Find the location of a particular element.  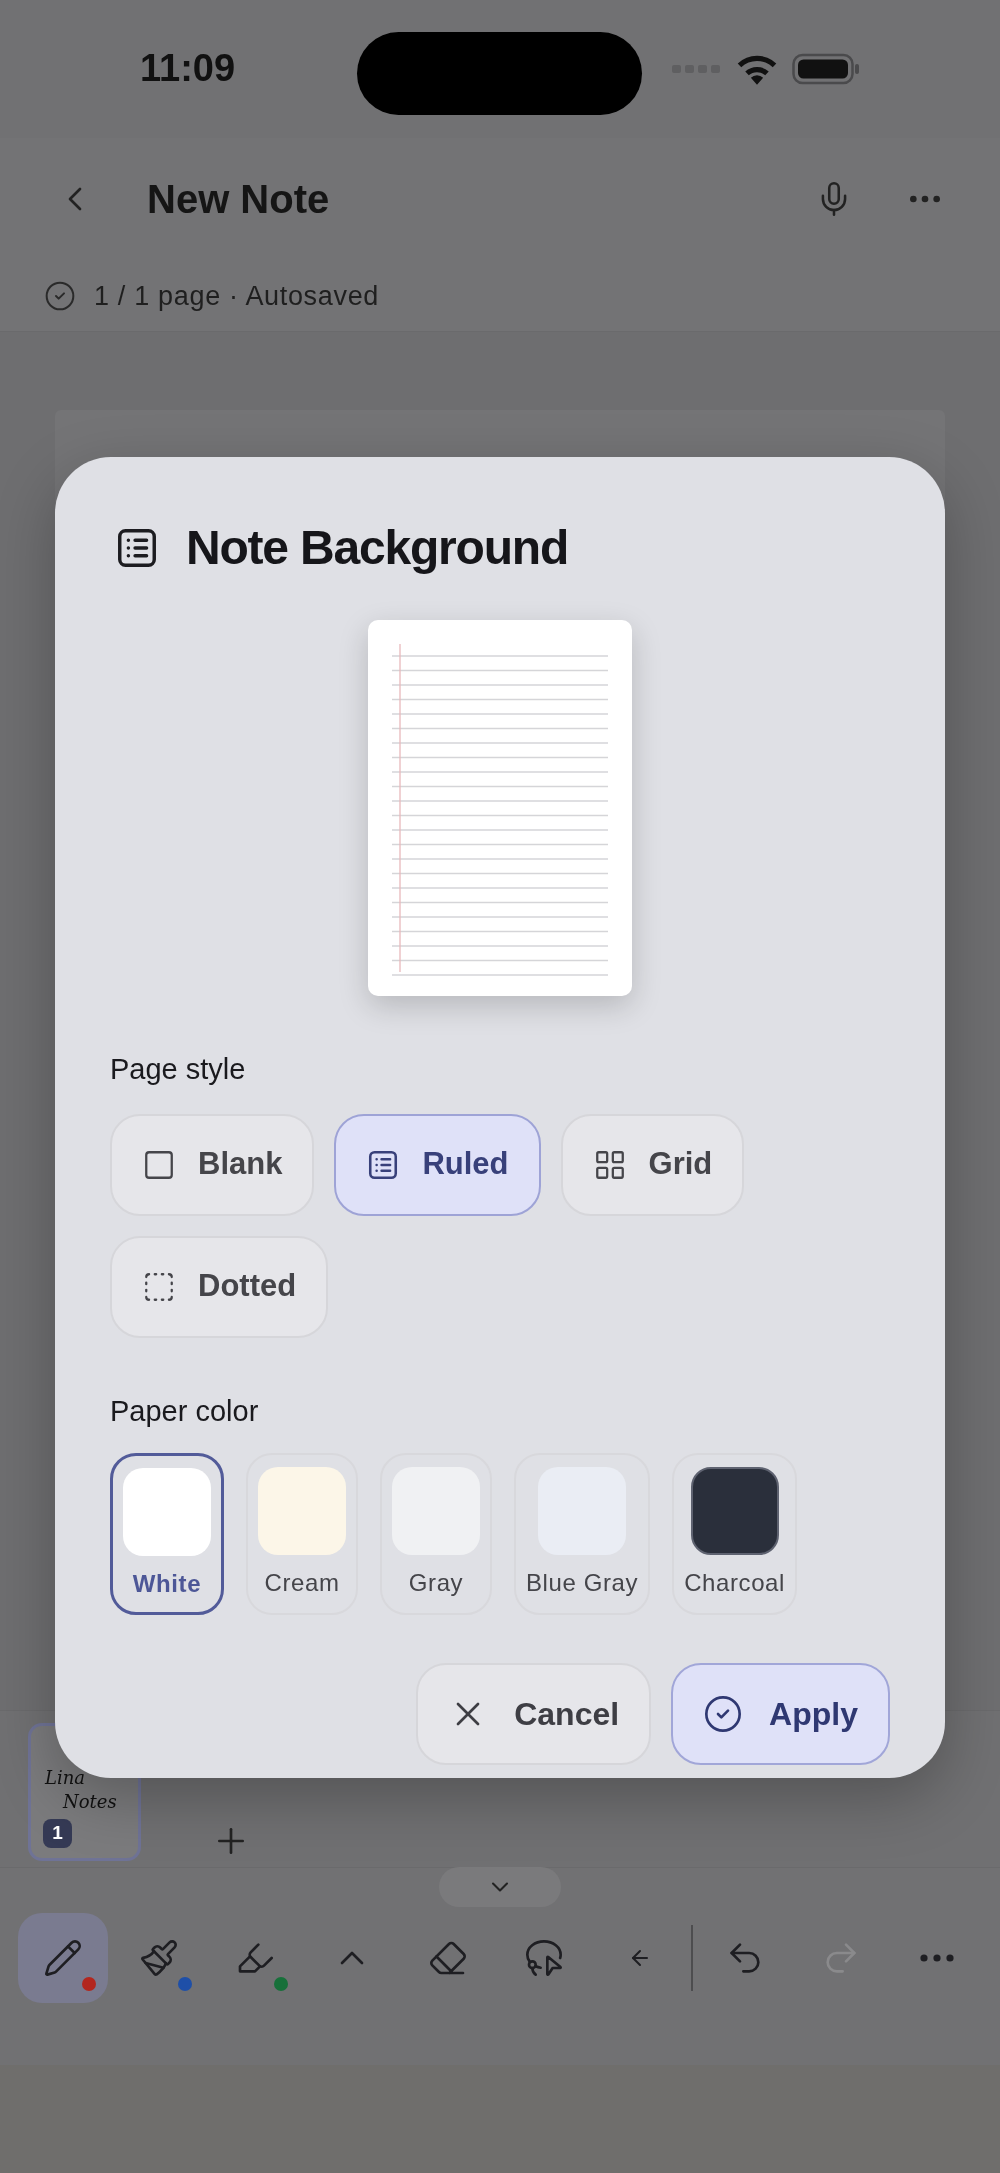

section-label: Page style is located at coordinates (178, 1069).